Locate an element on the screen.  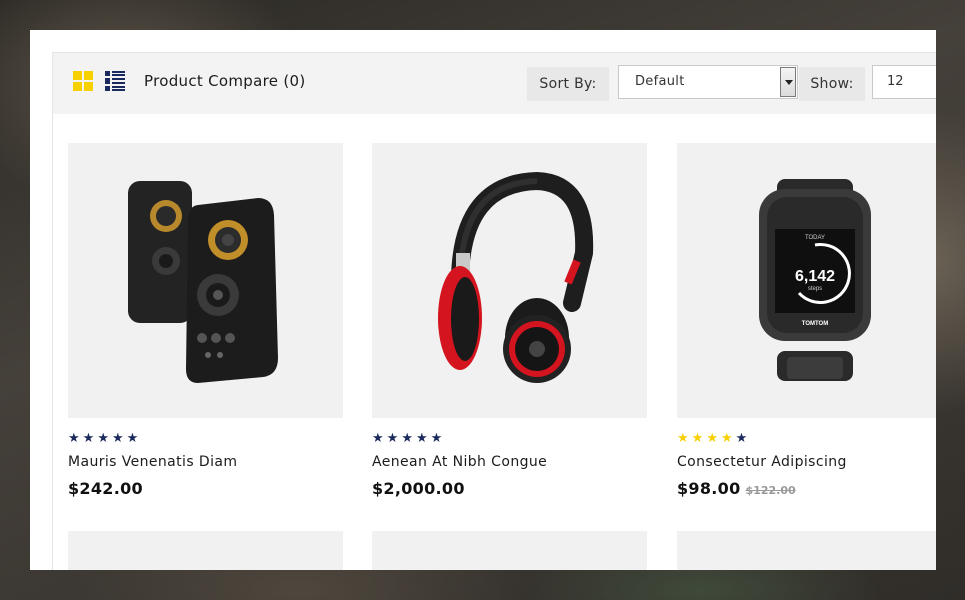
watch-today-label: TODAY is located at coordinates (815, 238).